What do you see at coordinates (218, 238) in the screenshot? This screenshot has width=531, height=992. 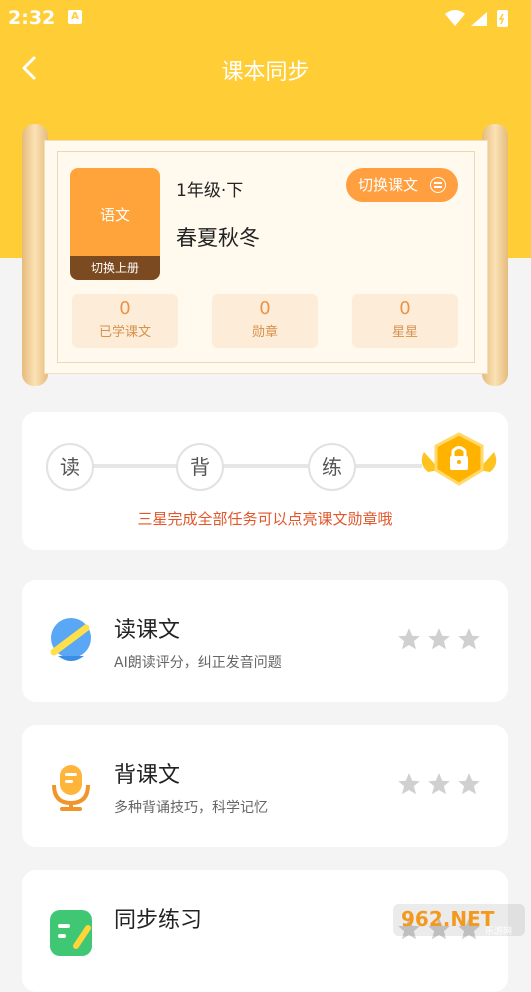 I see `lesson-title: 春夏秋冬` at bounding box center [218, 238].